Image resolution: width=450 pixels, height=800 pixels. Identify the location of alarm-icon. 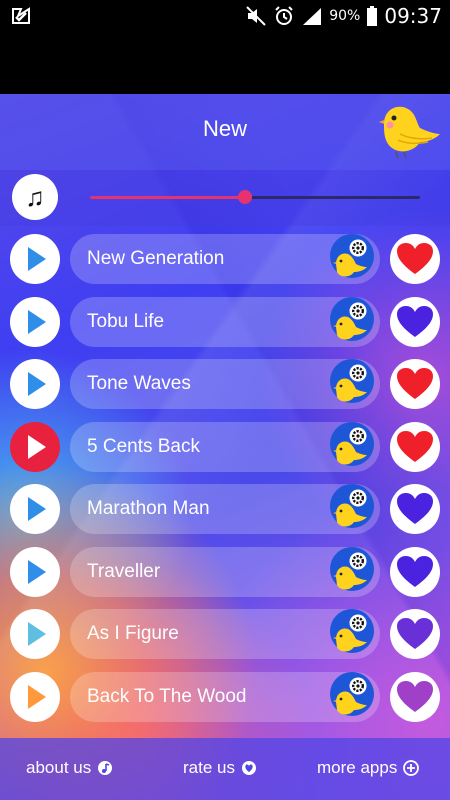
(284, 15).